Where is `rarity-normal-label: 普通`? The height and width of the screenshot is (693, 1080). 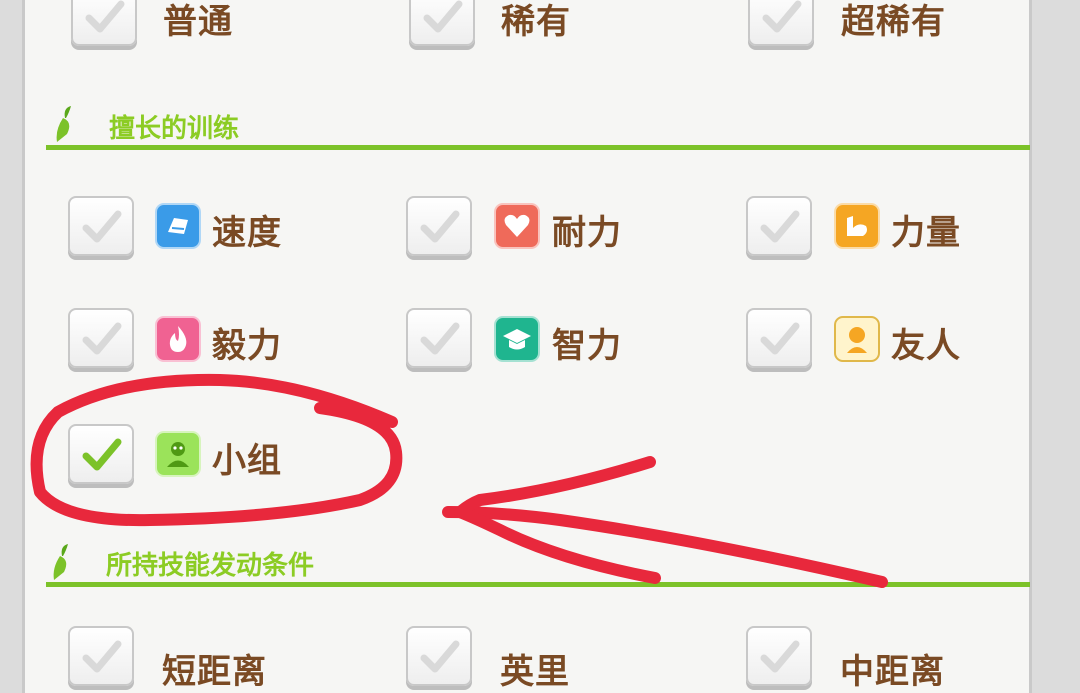
rarity-normal-label: 普通 is located at coordinates (198, 22).